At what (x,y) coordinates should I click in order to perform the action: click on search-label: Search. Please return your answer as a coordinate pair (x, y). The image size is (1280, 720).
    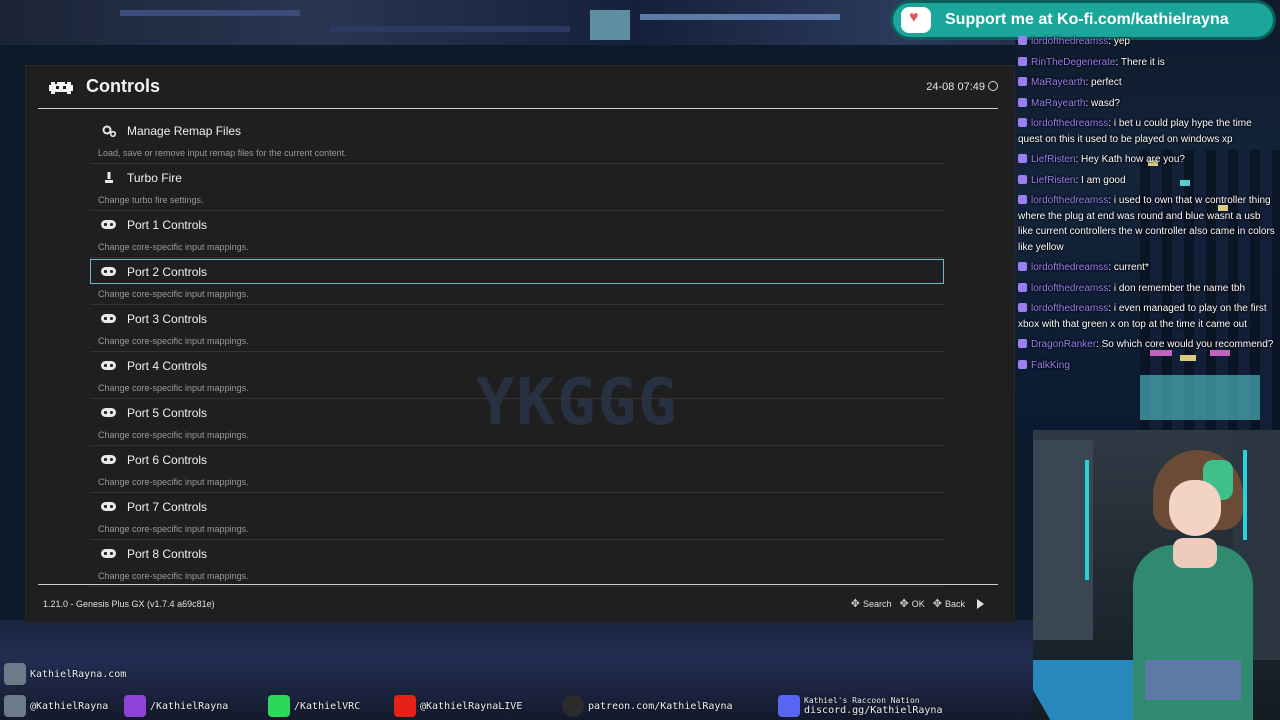
    Looking at the image, I should click on (877, 603).